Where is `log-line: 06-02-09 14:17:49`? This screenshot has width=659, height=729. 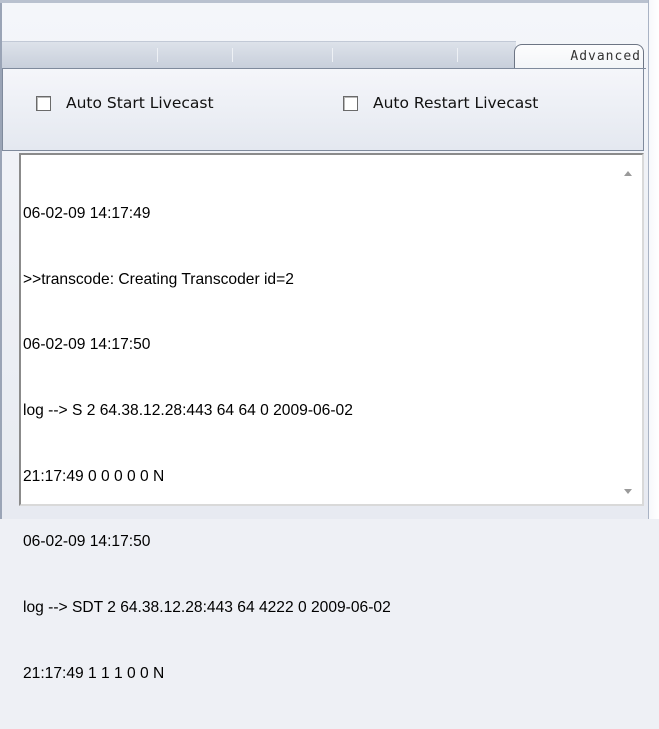 log-line: 06-02-09 14:17:49 is located at coordinates (87, 213).